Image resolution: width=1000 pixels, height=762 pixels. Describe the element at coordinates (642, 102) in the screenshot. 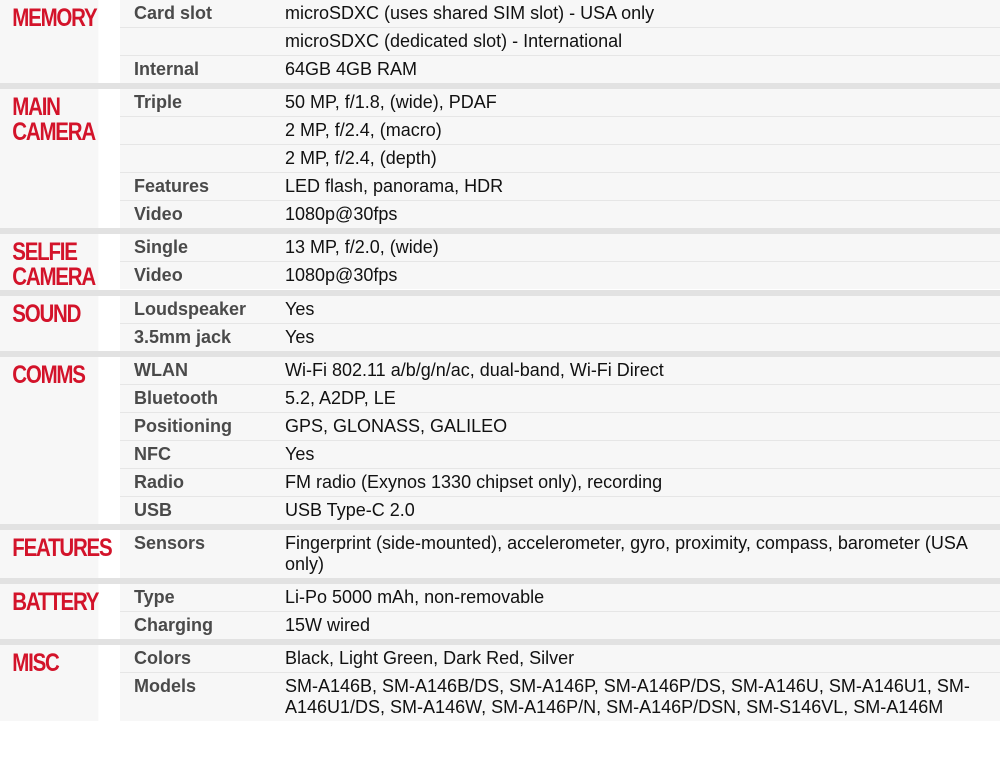

I see `spec-value: 50 MP, f/1.8, (wide), PDAF` at that location.